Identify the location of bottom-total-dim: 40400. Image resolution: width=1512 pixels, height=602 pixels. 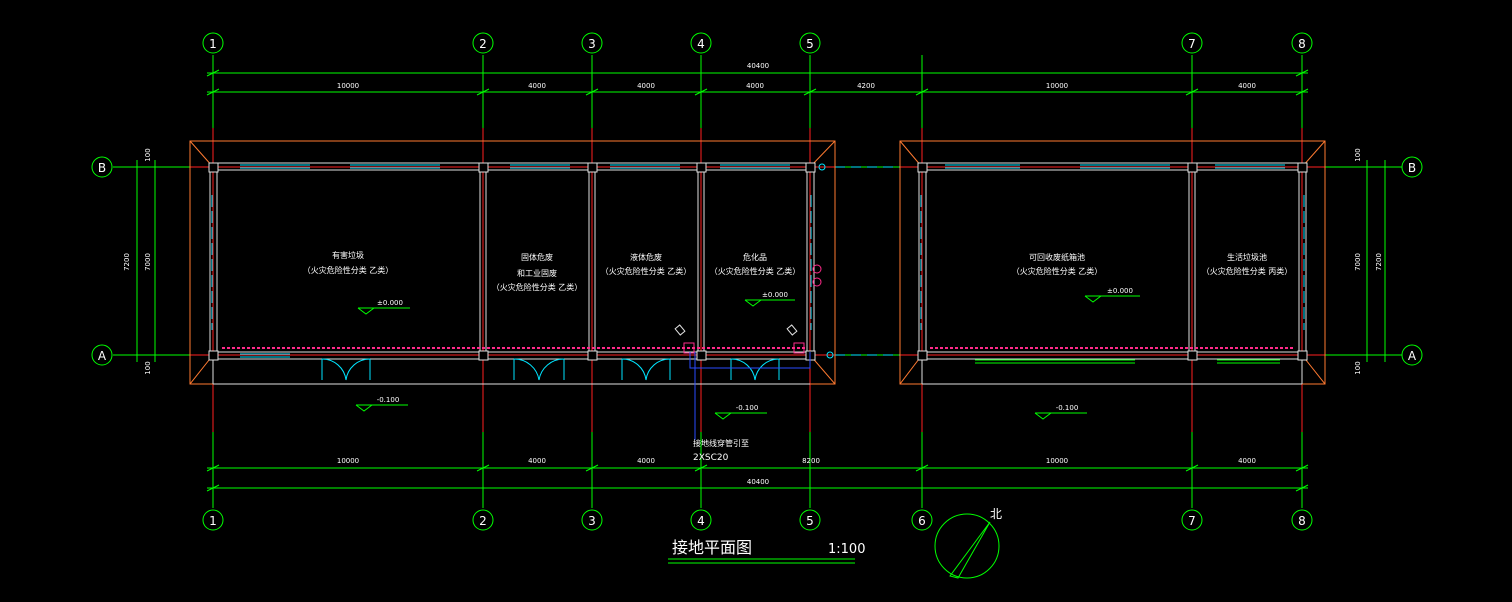
(758, 482).